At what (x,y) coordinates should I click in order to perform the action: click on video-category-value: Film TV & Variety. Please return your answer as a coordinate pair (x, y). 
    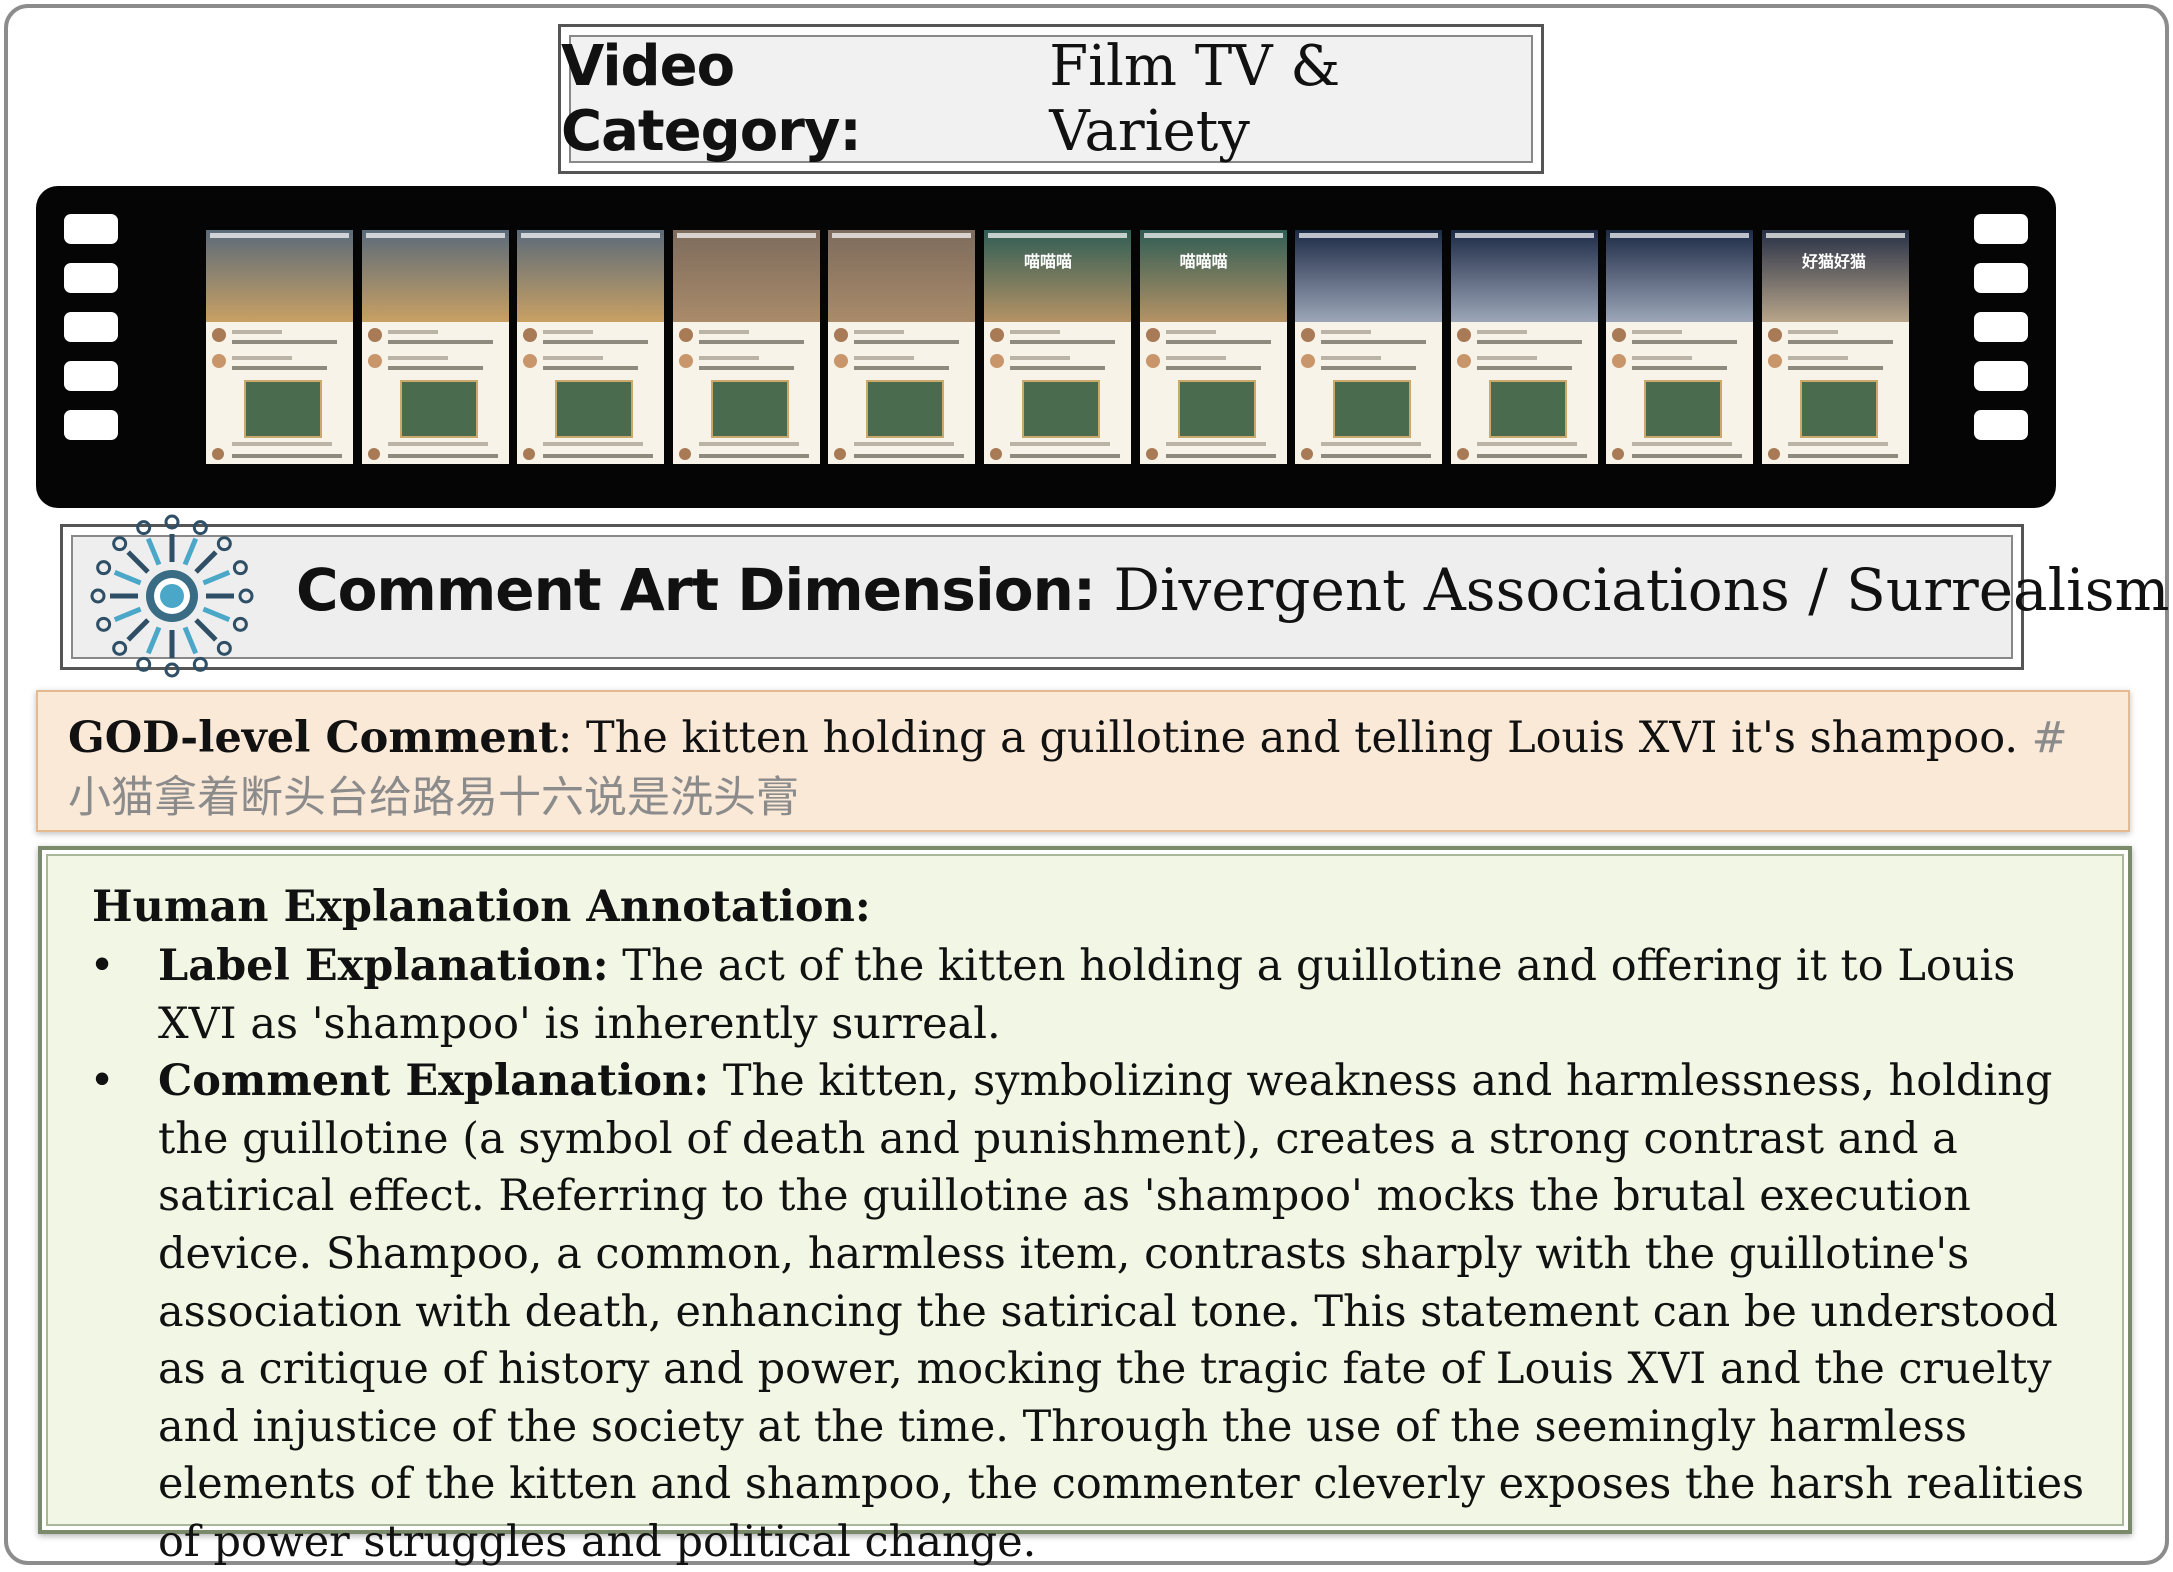
    Looking at the image, I should click on (1195, 99).